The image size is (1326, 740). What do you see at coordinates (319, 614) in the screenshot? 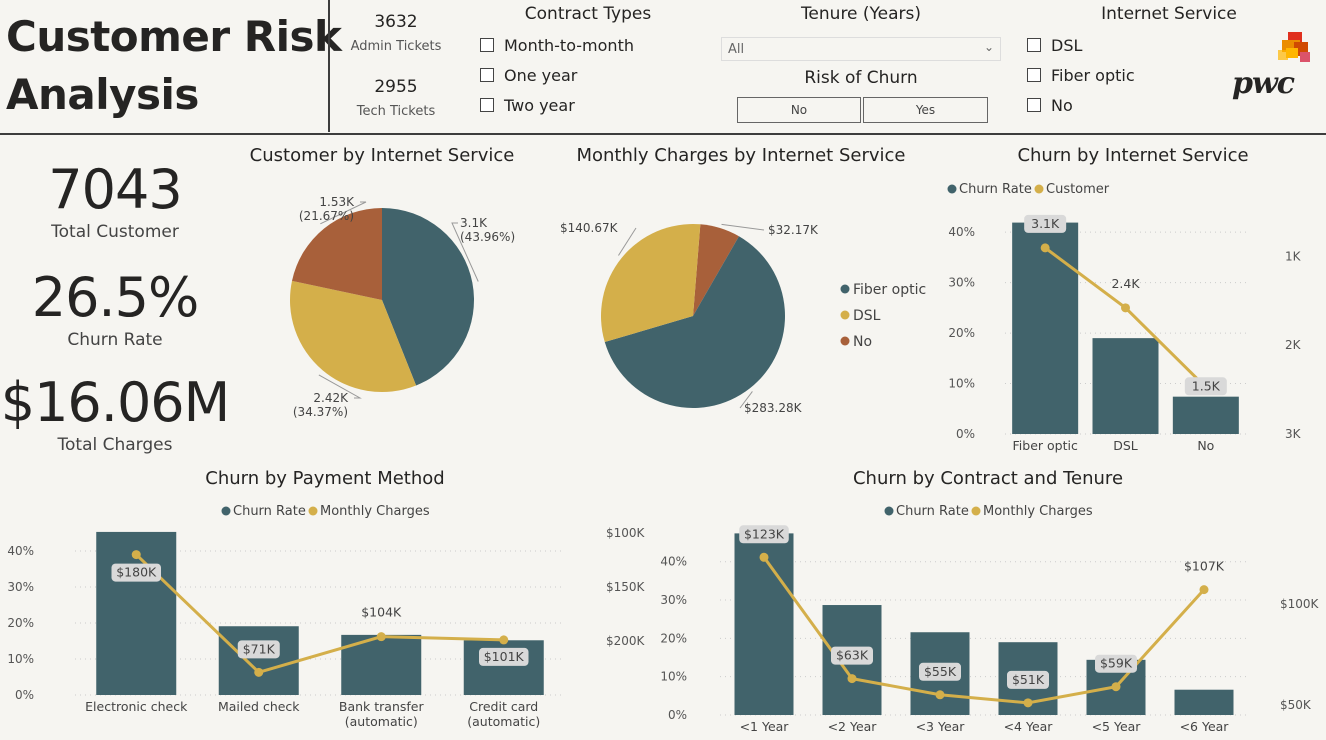
I see `line-series` at bounding box center [319, 614].